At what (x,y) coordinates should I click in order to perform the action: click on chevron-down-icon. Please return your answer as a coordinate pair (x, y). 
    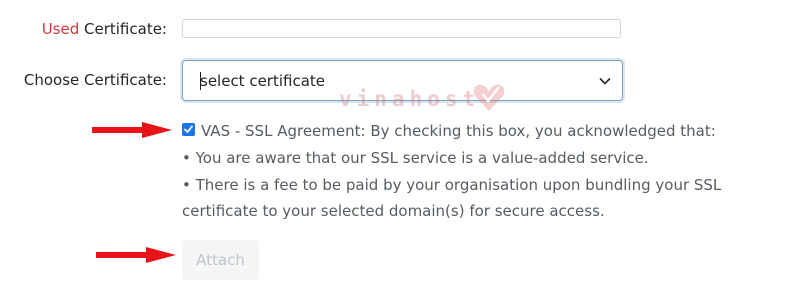
    Looking at the image, I should click on (605, 81).